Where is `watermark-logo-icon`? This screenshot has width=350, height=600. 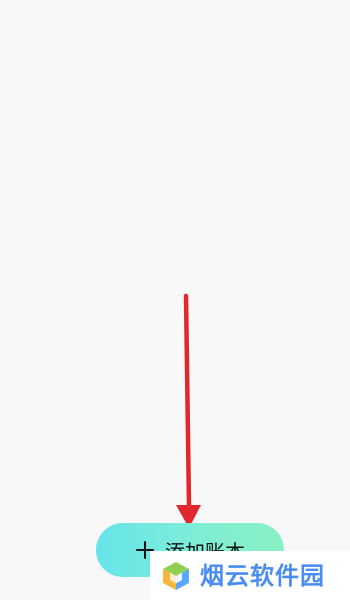
watermark-logo-icon is located at coordinates (176, 575).